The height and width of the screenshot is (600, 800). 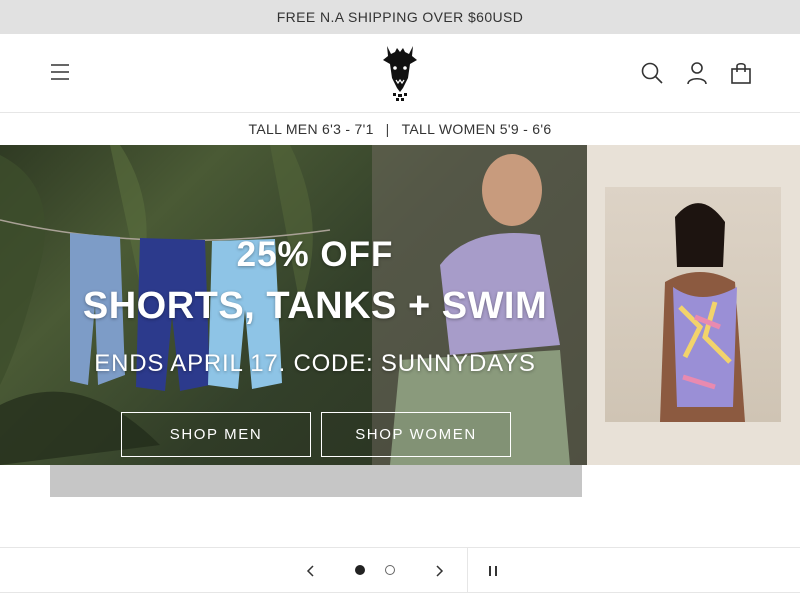 What do you see at coordinates (400, 570) in the screenshot?
I see `slider-controls` at bounding box center [400, 570].